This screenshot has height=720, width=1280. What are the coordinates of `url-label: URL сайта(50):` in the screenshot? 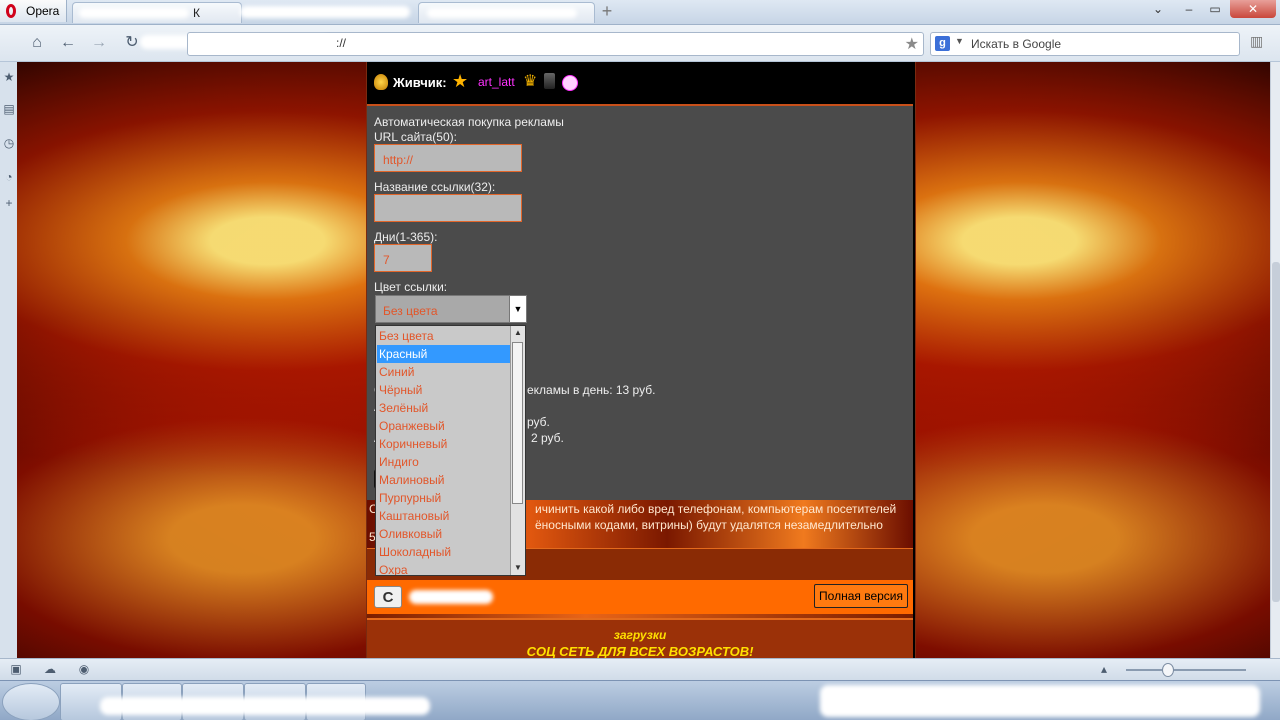 It's located at (415, 137).